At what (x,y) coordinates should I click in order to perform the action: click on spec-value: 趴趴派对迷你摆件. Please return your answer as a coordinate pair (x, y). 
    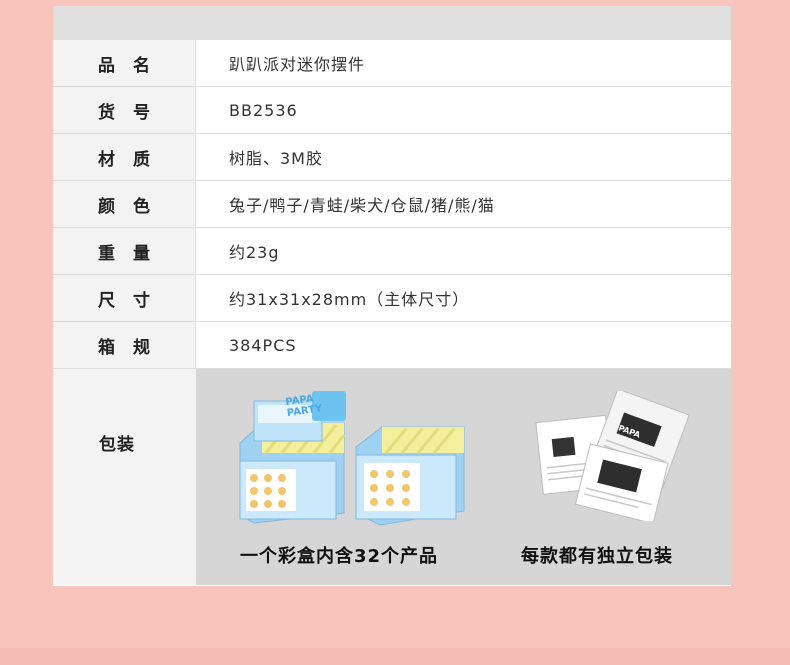
    Looking at the image, I should click on (297, 64).